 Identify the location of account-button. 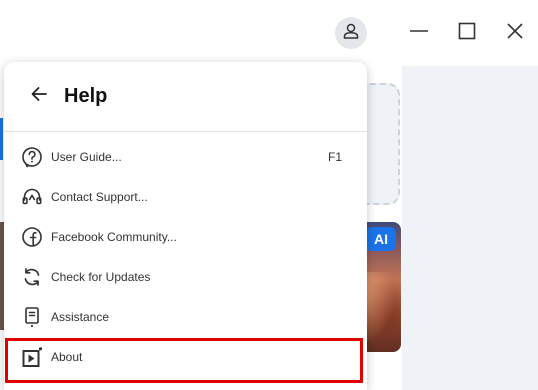
(351, 33).